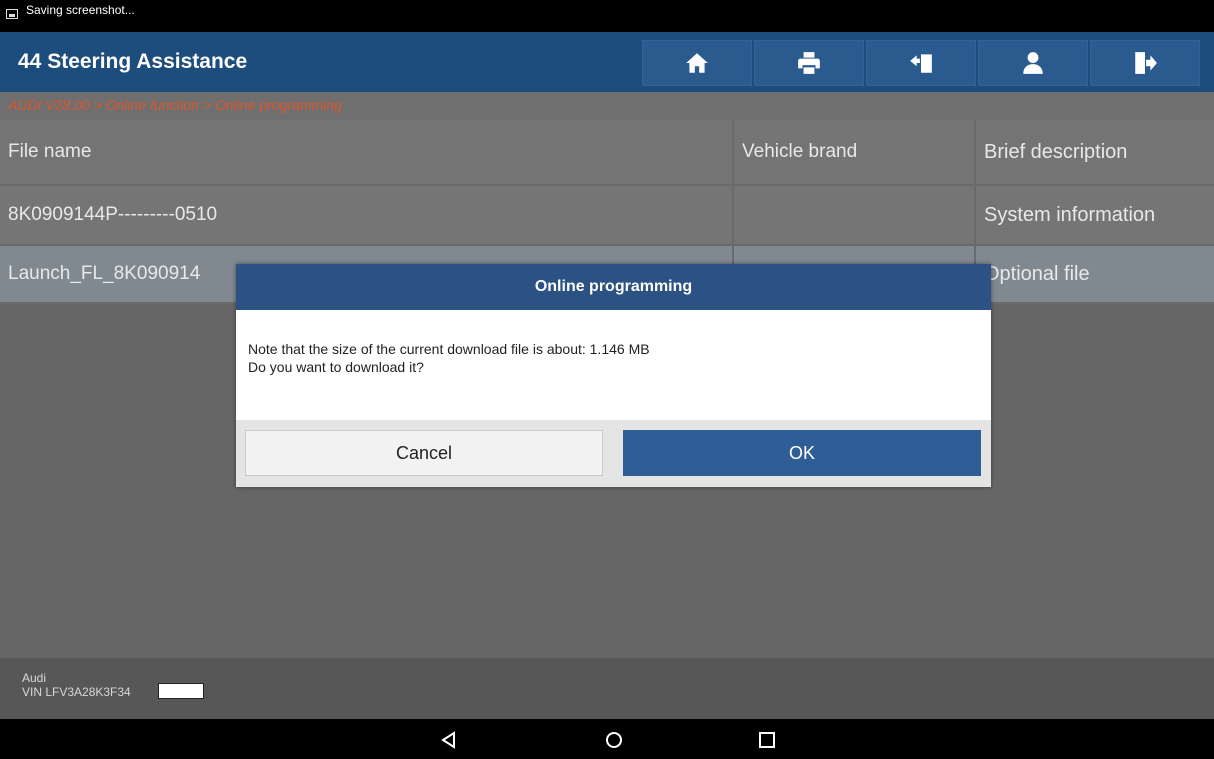 The image size is (1214, 759). I want to click on page-title: 44 Steering Assistance, so click(133, 61).